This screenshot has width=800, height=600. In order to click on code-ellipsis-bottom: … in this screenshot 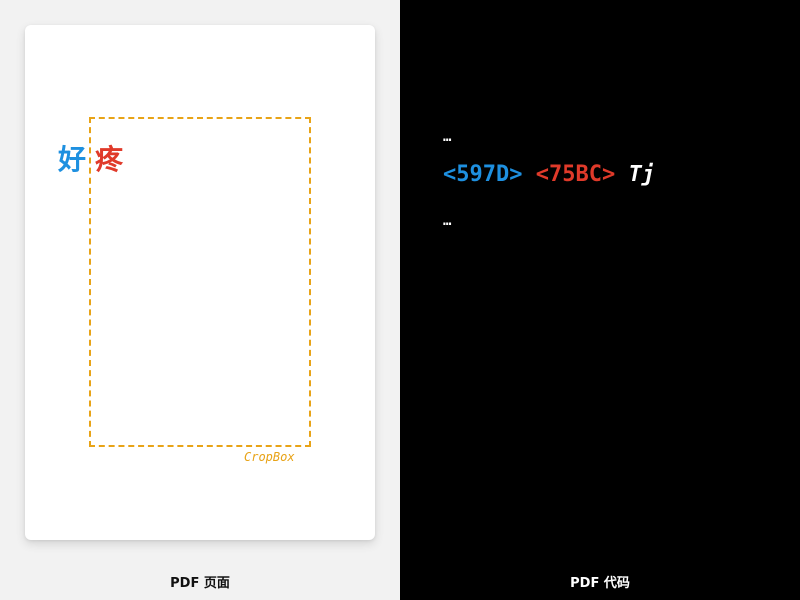, I will do `click(447, 221)`.